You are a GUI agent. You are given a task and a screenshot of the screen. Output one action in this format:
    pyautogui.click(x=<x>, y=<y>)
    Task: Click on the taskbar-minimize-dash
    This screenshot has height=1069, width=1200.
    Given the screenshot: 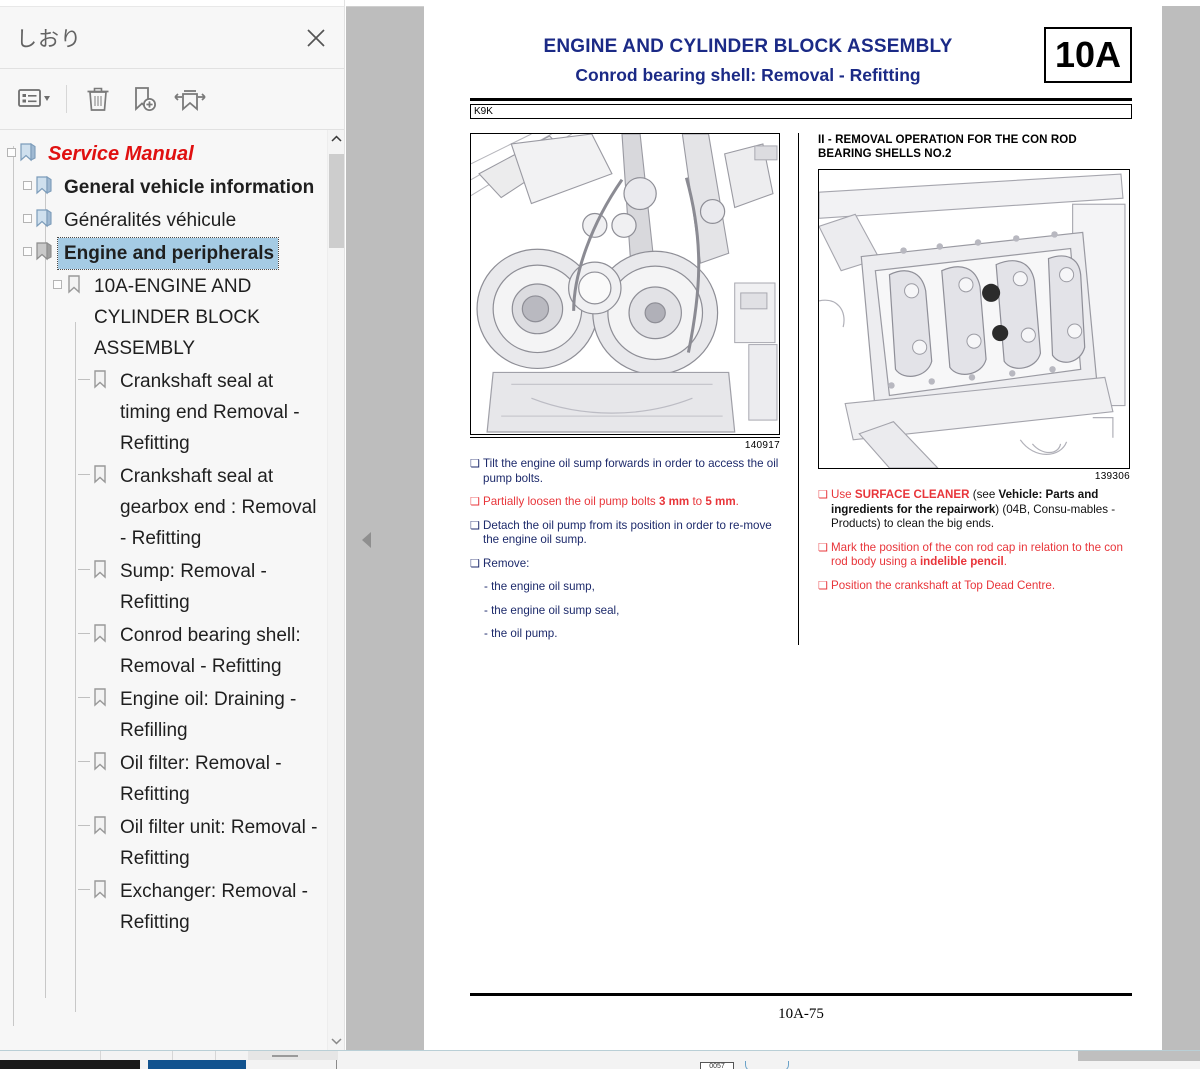 What is the action you would take?
    pyautogui.click(x=285, y=1056)
    